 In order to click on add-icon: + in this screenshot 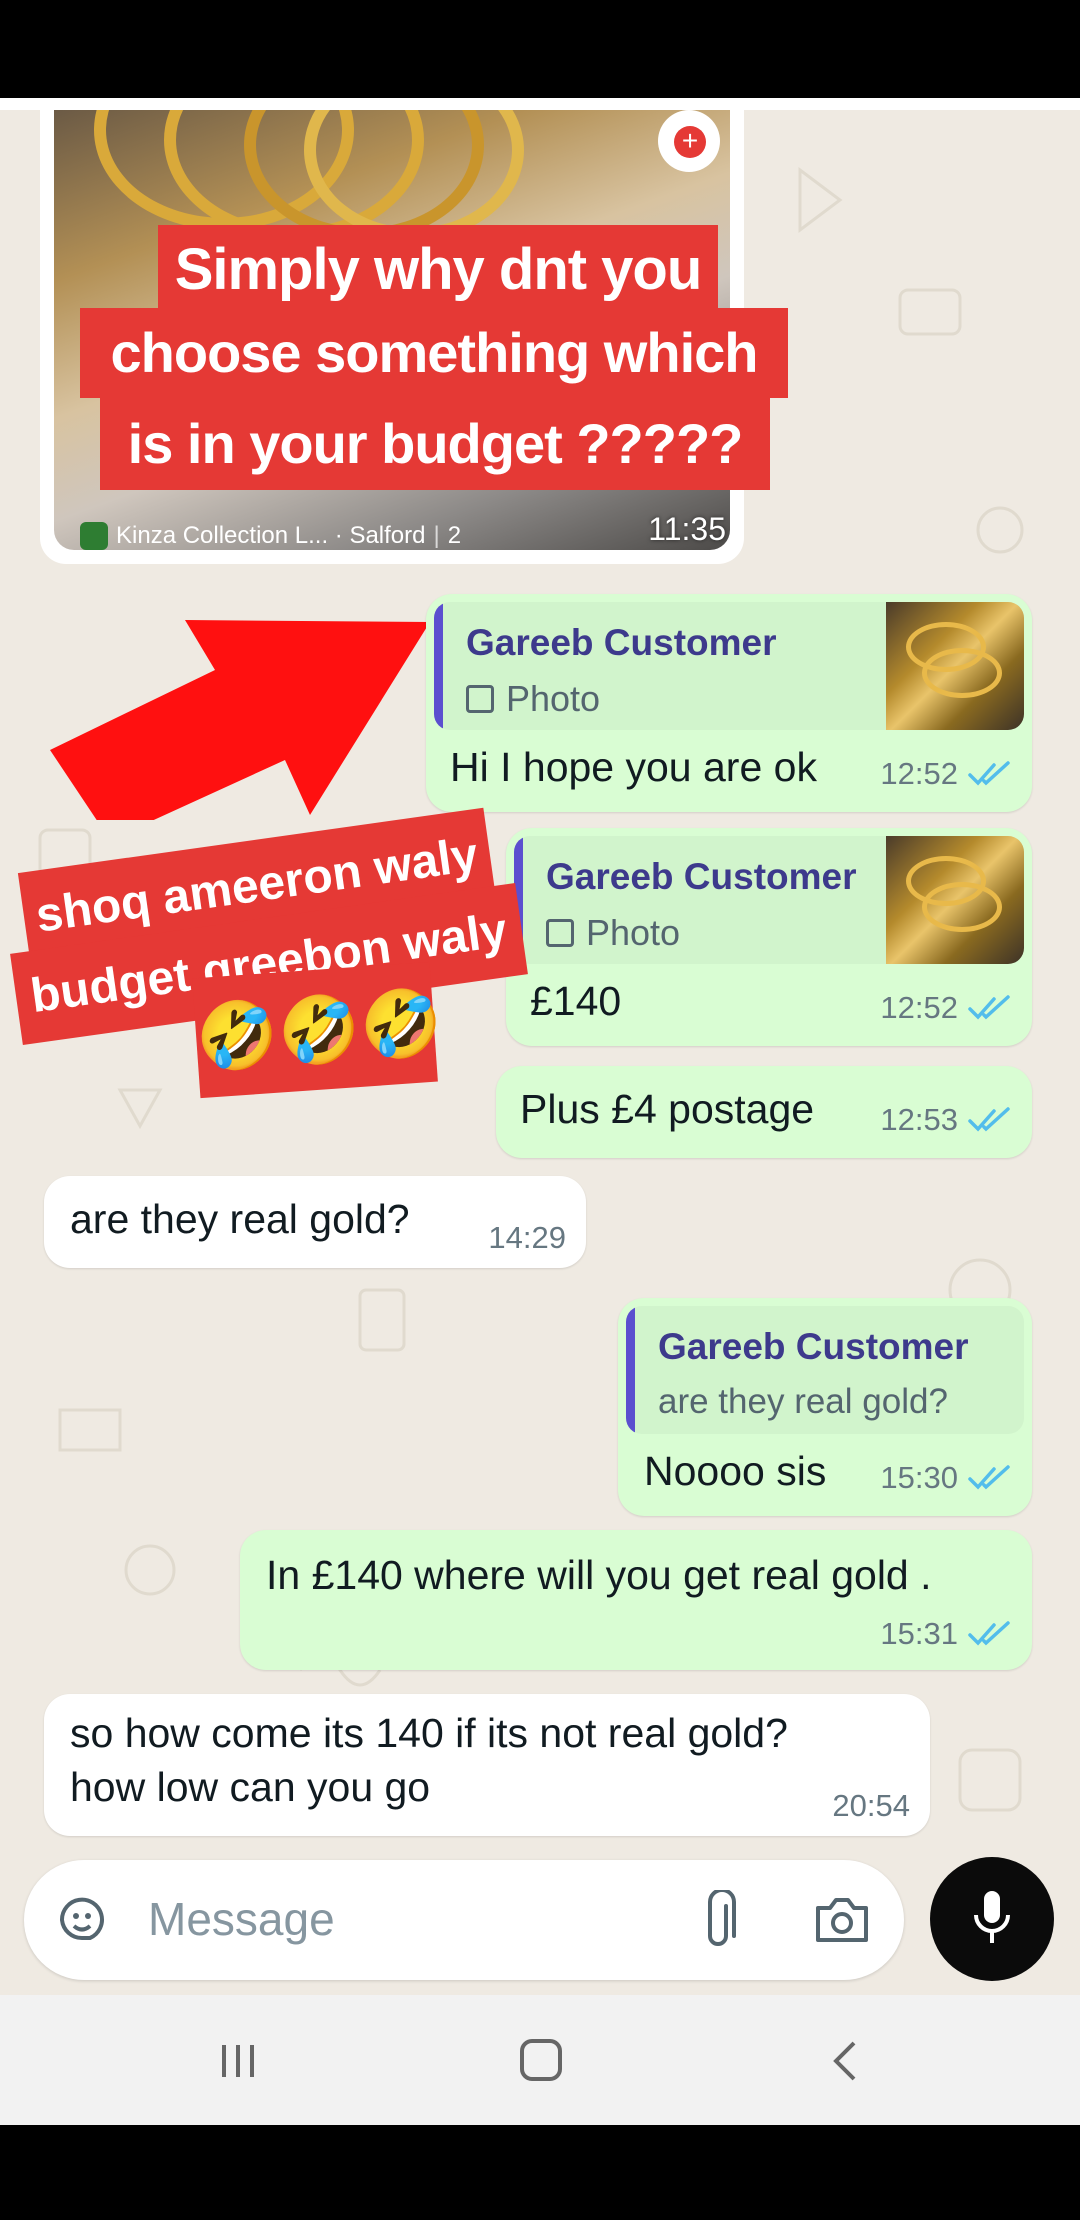, I will do `click(690, 142)`.